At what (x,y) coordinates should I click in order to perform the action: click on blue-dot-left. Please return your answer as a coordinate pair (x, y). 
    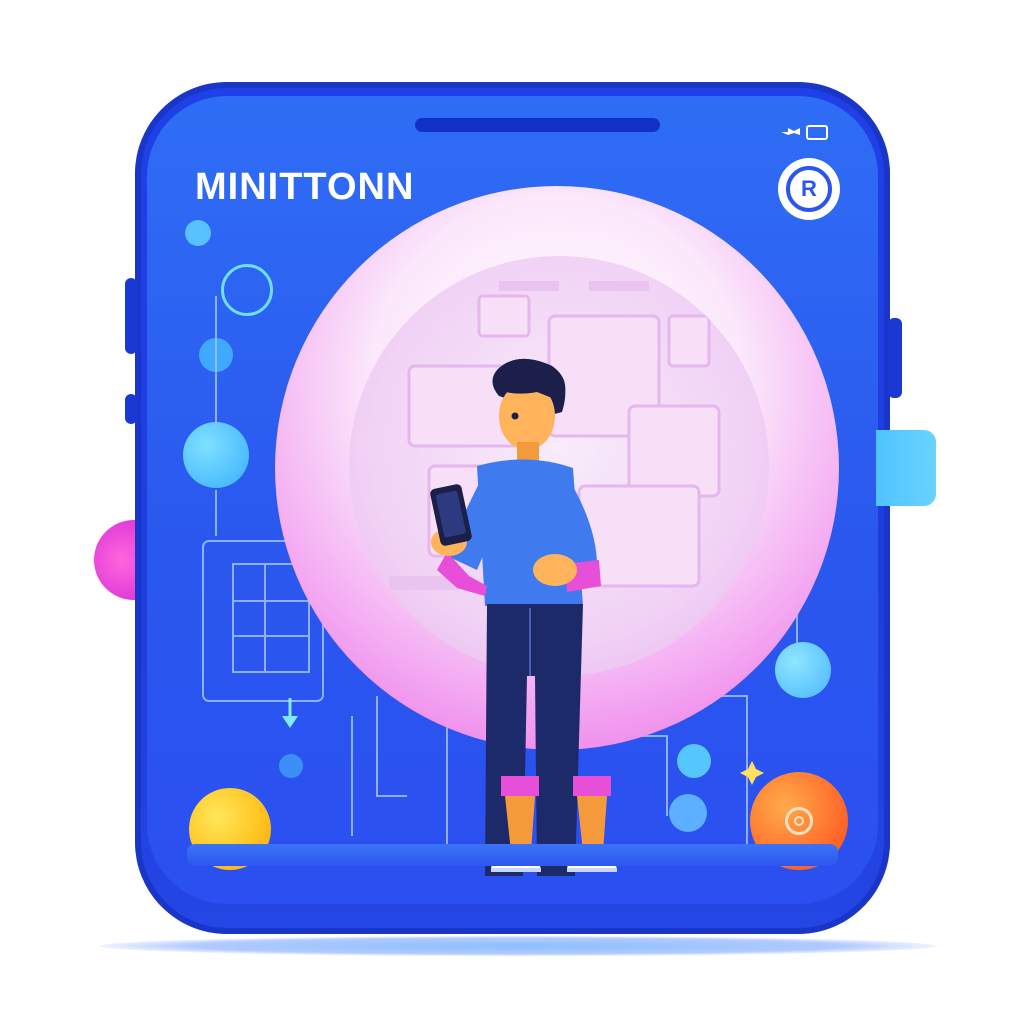
    Looking at the image, I should click on (291, 766).